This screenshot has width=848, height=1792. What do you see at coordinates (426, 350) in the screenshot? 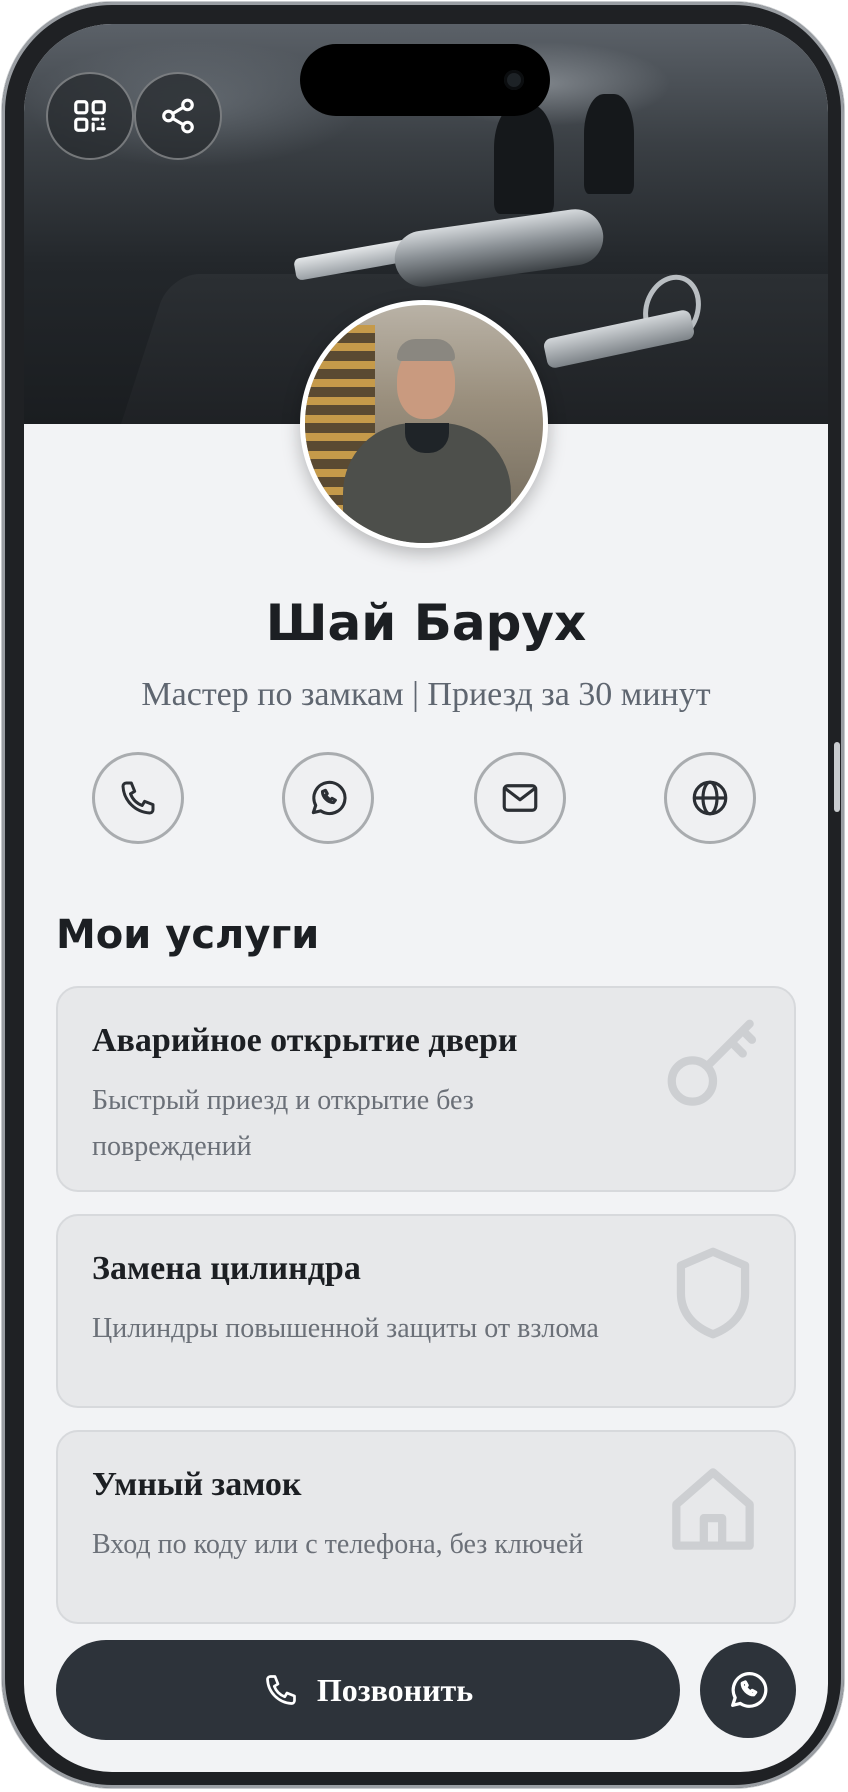
I see `avatar-hair` at bounding box center [426, 350].